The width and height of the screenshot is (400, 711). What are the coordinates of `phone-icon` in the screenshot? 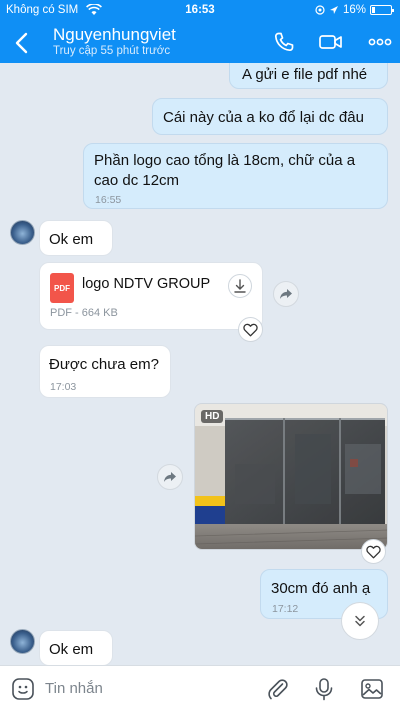 It's located at (284, 42).